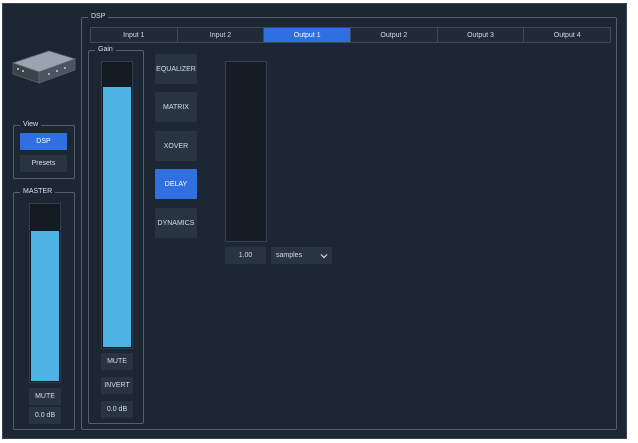 This screenshot has height=443, width=638. Describe the element at coordinates (289, 255) in the screenshot. I see `delay-unit-text: samples` at that location.